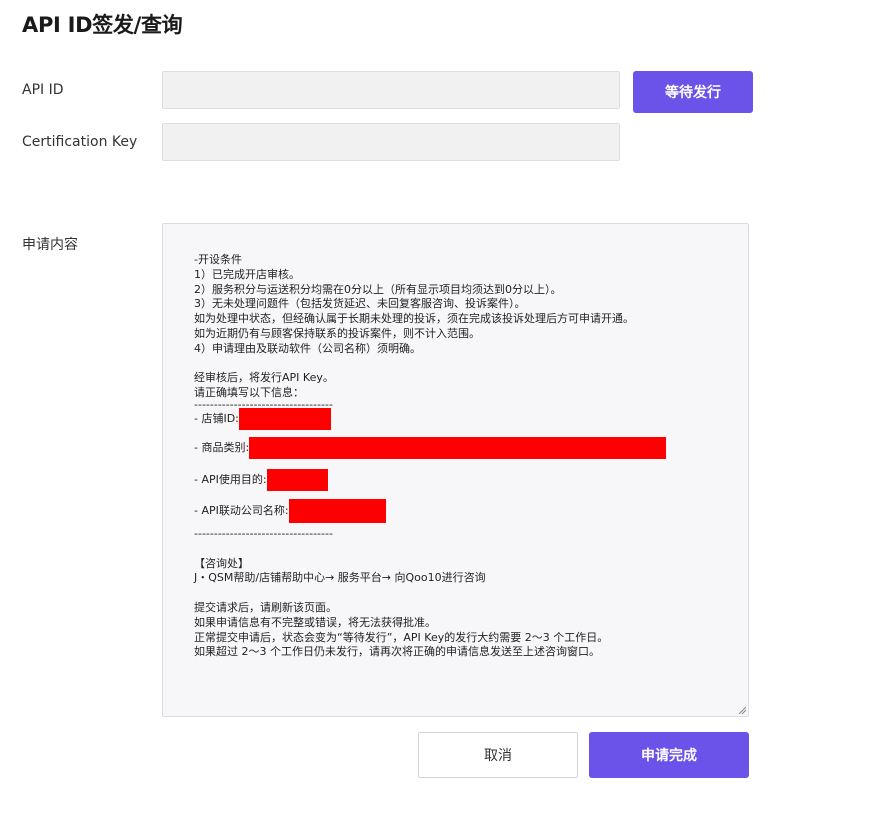  I want to click on content-line: 请正确填写以下信息：, so click(249, 393).